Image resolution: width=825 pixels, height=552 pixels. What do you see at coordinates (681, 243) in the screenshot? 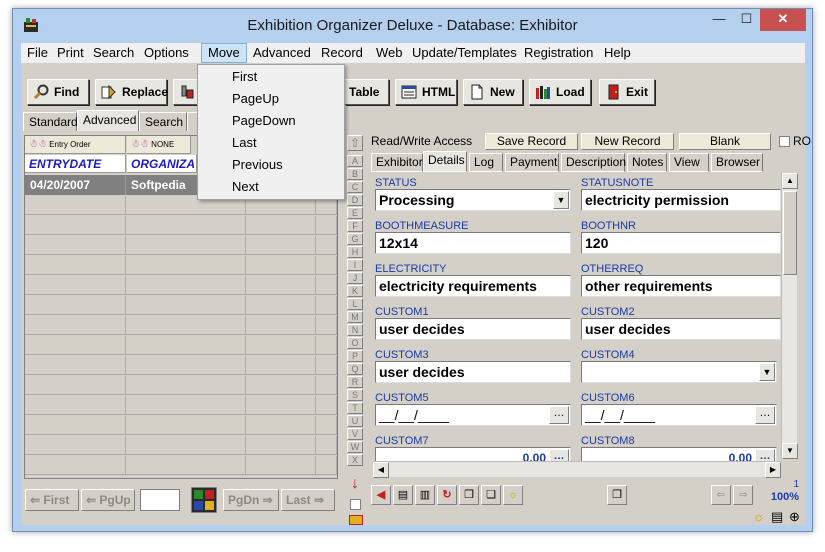
I see `boothnr-field: 120` at bounding box center [681, 243].